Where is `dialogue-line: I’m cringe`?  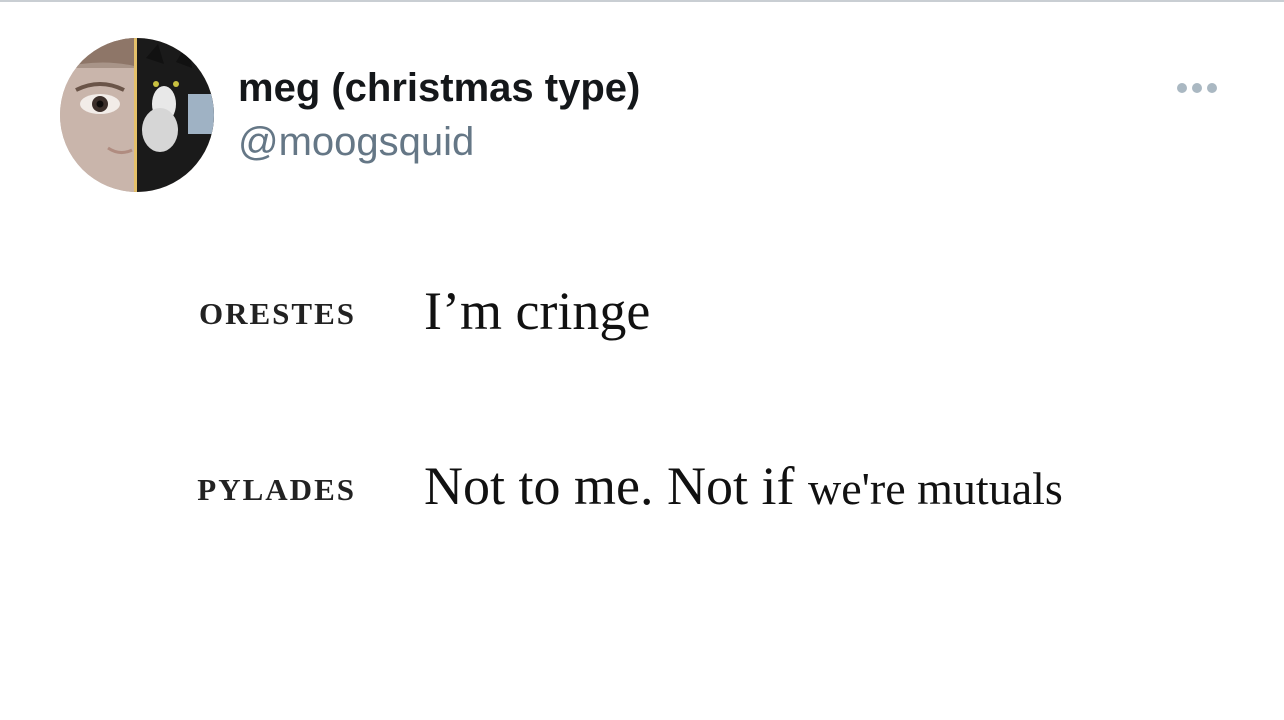 dialogue-line: I’m cringe is located at coordinates (537, 311).